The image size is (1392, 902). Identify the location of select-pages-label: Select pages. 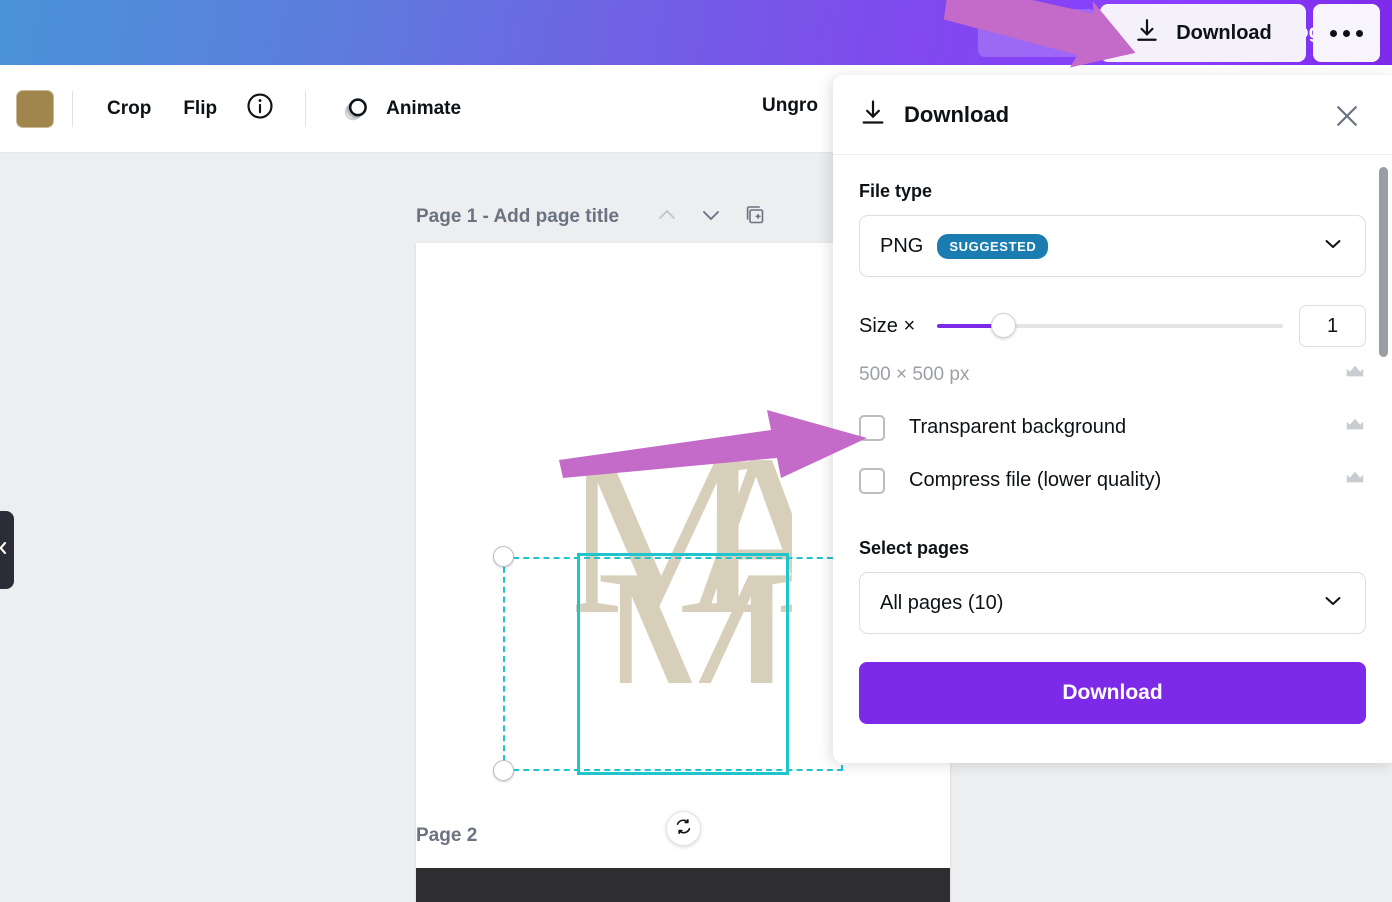
(914, 548).